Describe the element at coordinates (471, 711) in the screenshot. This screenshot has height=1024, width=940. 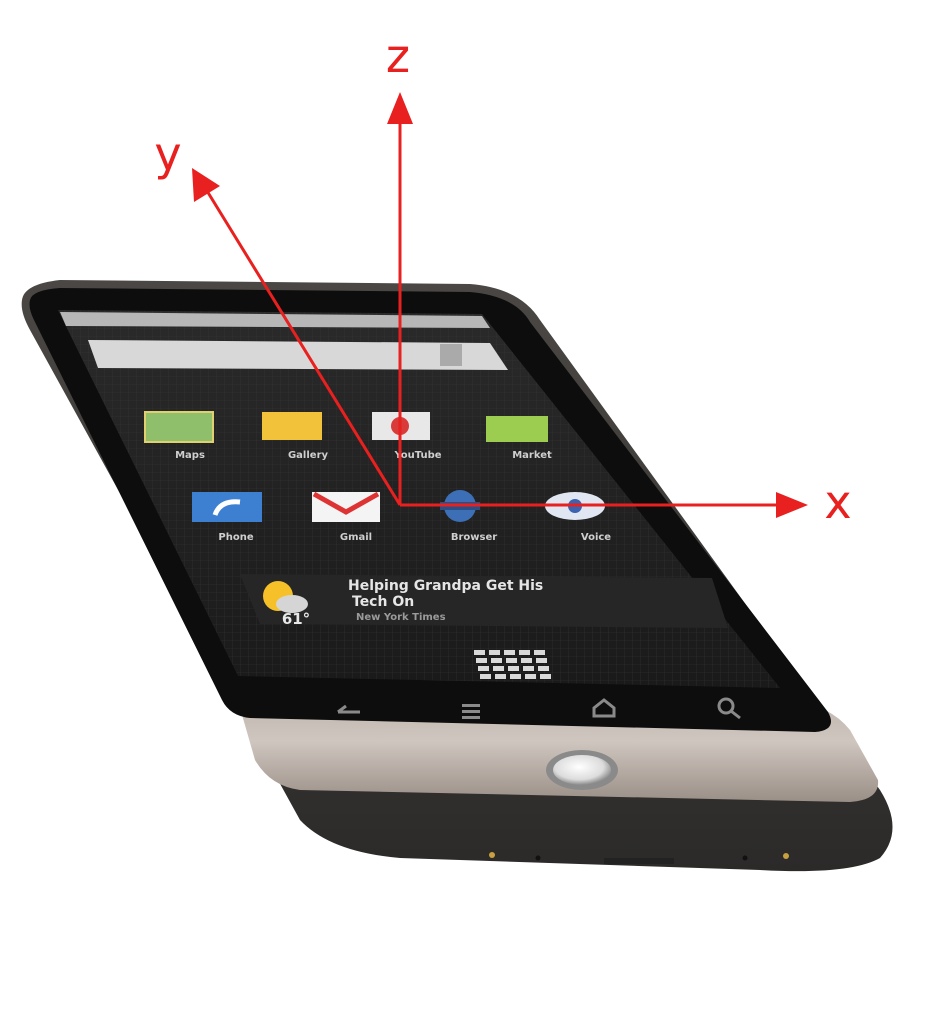
I see `menu-icon` at that location.